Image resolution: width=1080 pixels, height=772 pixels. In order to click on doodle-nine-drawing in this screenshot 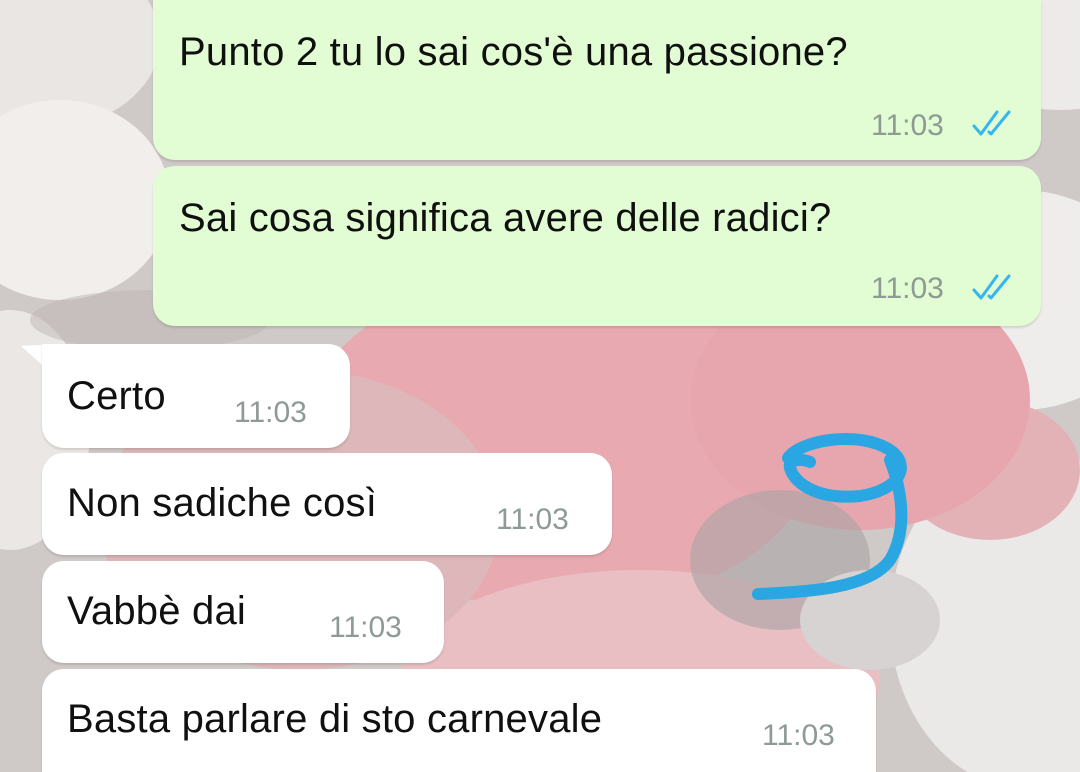, I will do `click(830, 516)`.